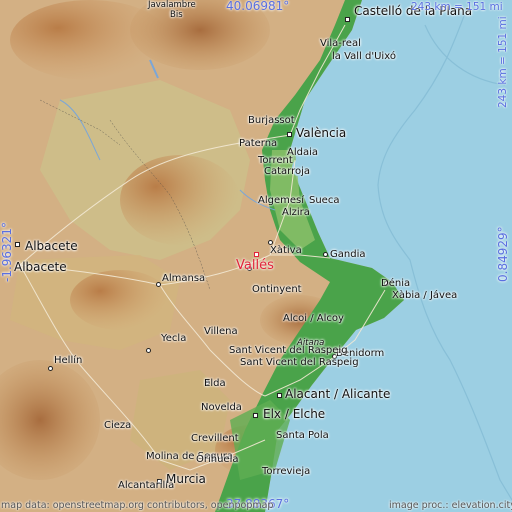 This screenshot has width=512, height=512. I want to click on place-marker-almansa, so click(158, 284).